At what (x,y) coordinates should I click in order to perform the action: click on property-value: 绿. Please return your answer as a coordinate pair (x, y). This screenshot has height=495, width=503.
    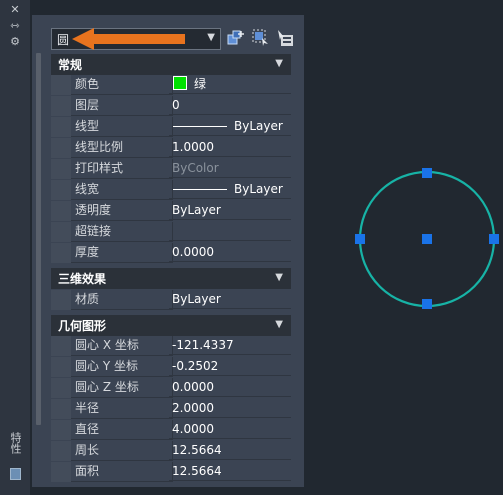
    Looking at the image, I should click on (230, 84).